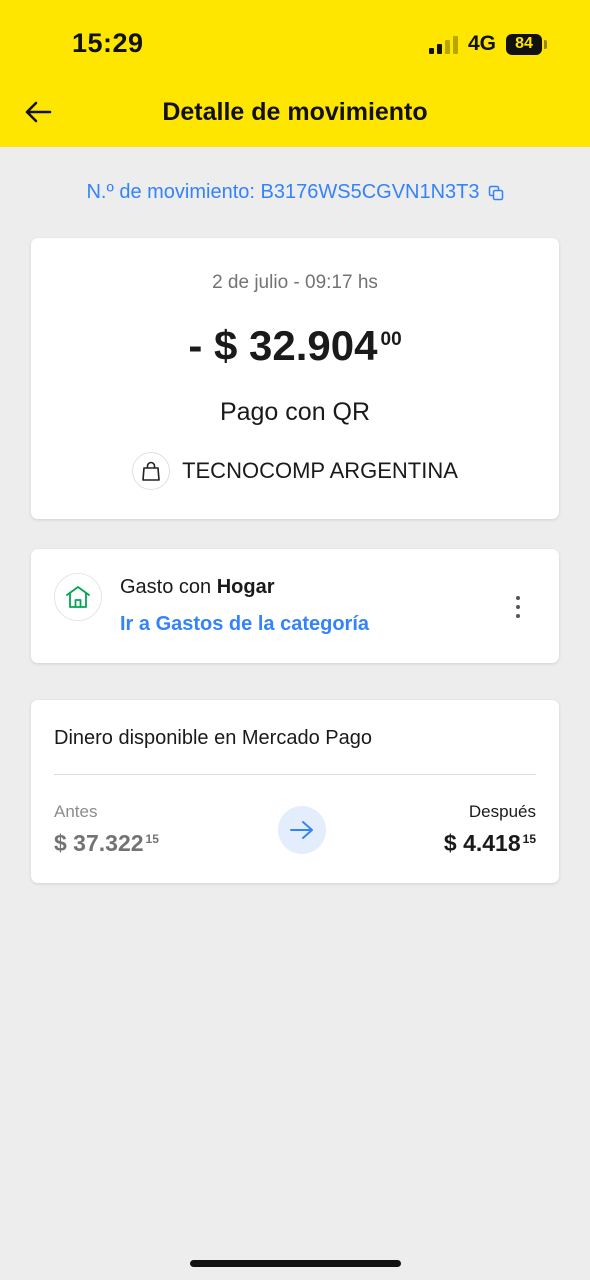  I want to click on merchant: TECNOCOMP ARGENTINA, so click(295, 471).